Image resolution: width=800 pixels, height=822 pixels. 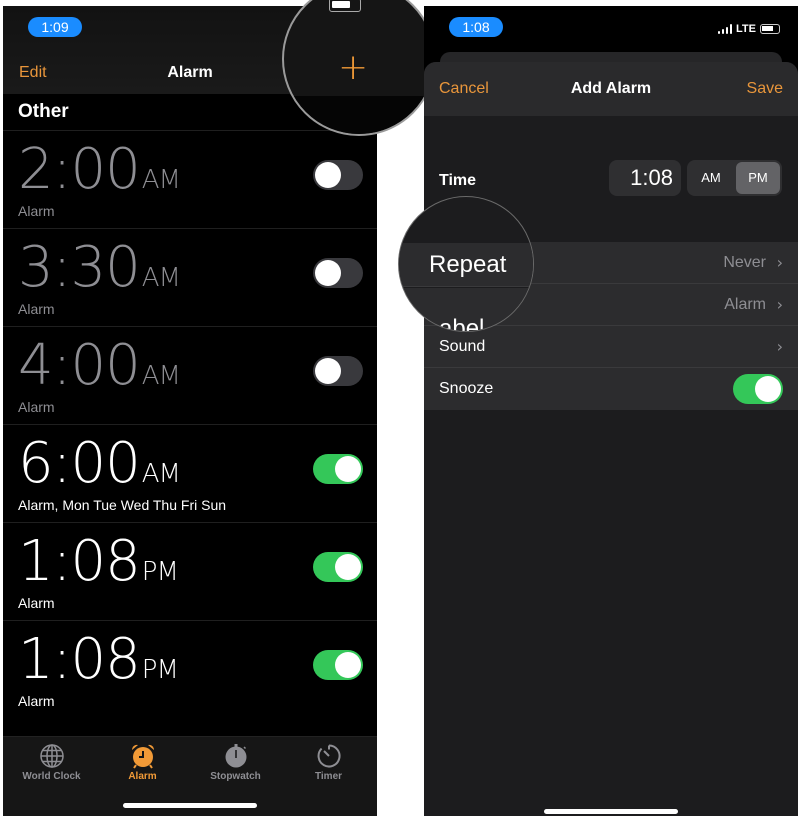 I want to click on snooze-row: Snooze, so click(x=611, y=389).